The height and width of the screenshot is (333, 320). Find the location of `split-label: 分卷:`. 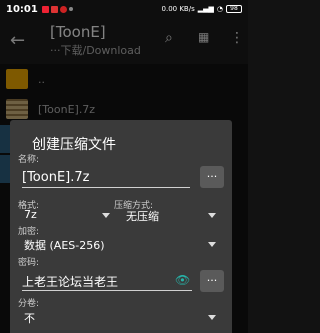

split-label: 分卷: is located at coordinates (29, 304).